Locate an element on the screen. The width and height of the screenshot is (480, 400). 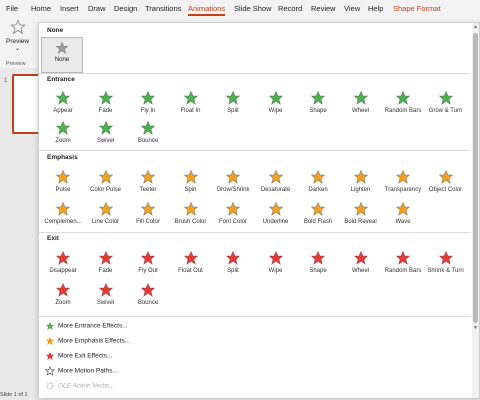
effect-label: Random Bars is located at coordinates (403, 111).